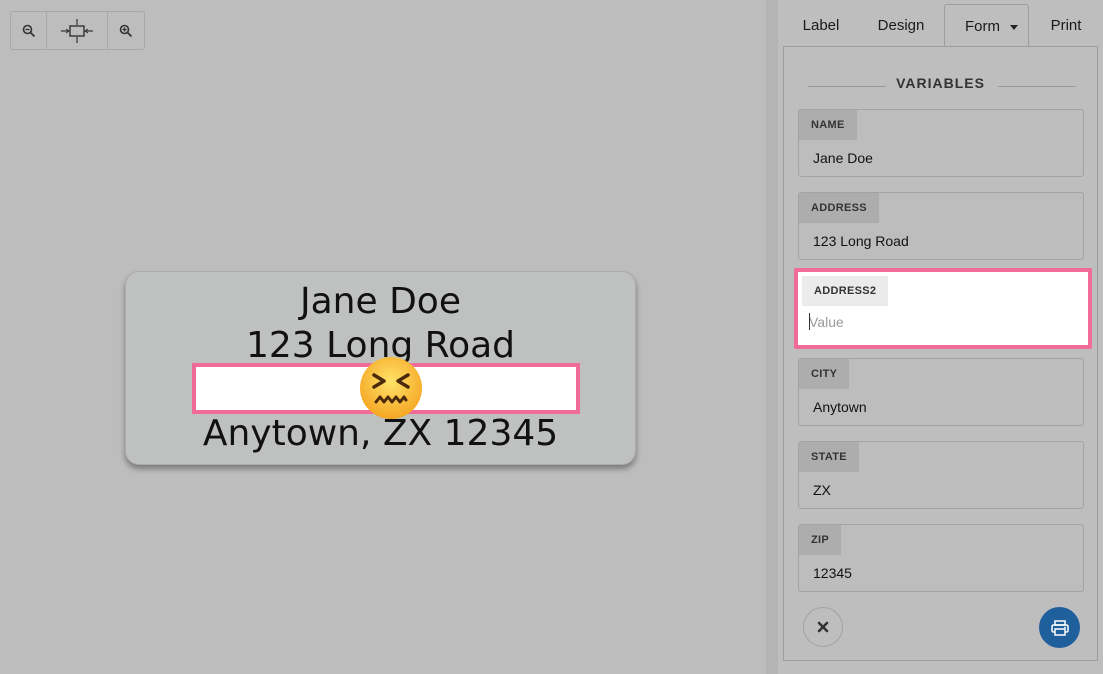 The width and height of the screenshot is (1103, 674). I want to click on fit-to-screen-icon, so click(77, 30).